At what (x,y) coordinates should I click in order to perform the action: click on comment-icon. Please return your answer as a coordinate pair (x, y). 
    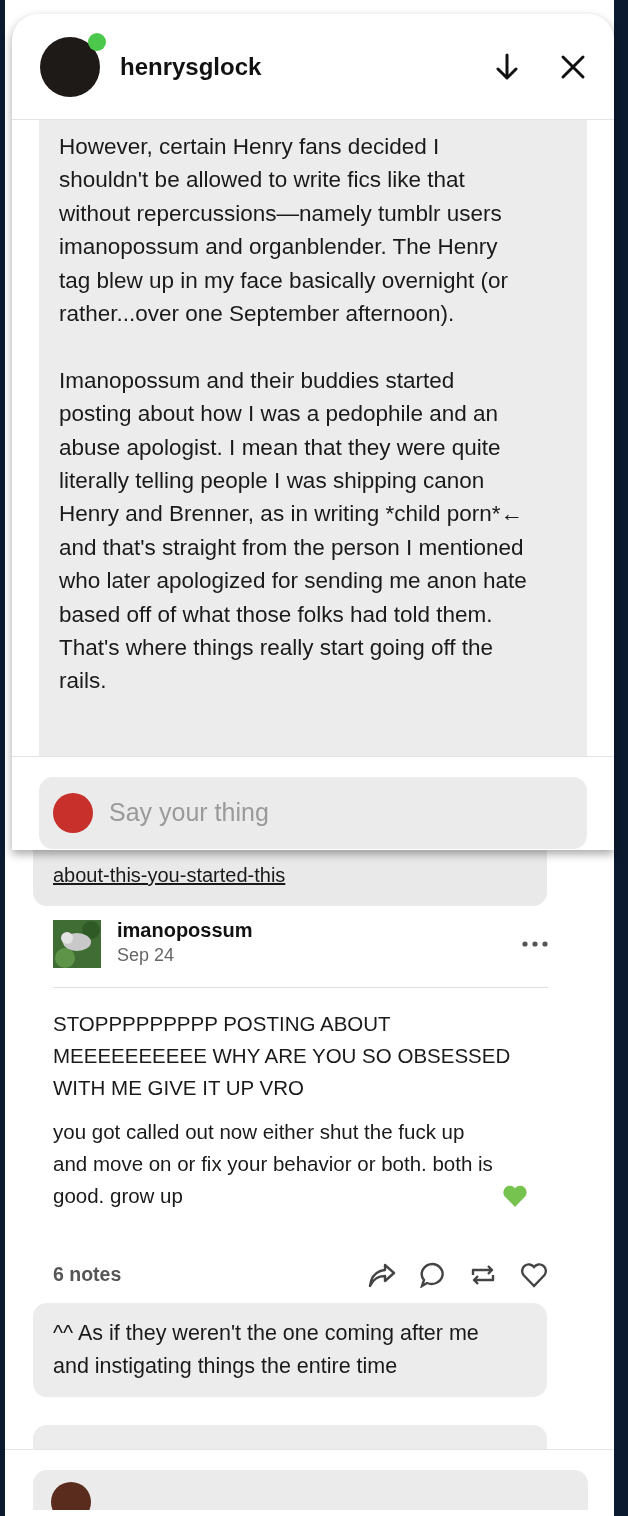
    Looking at the image, I should click on (433, 1274).